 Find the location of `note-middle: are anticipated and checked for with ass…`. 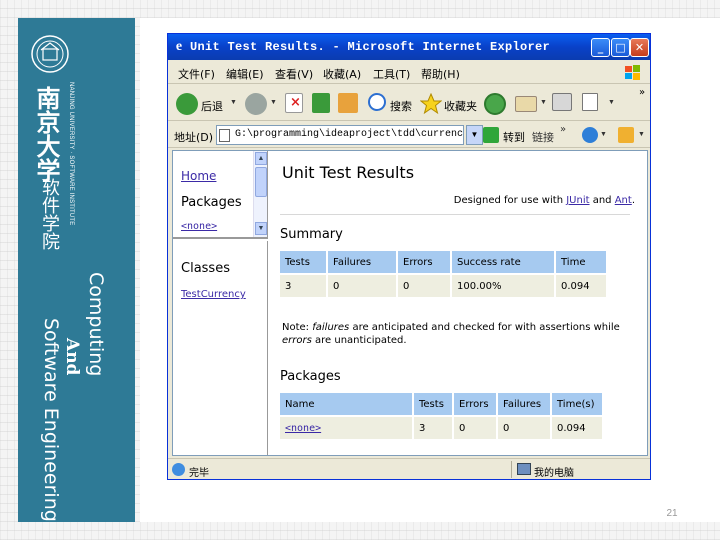

note-middle: are anticipated and checked for with ass… is located at coordinates (484, 327).